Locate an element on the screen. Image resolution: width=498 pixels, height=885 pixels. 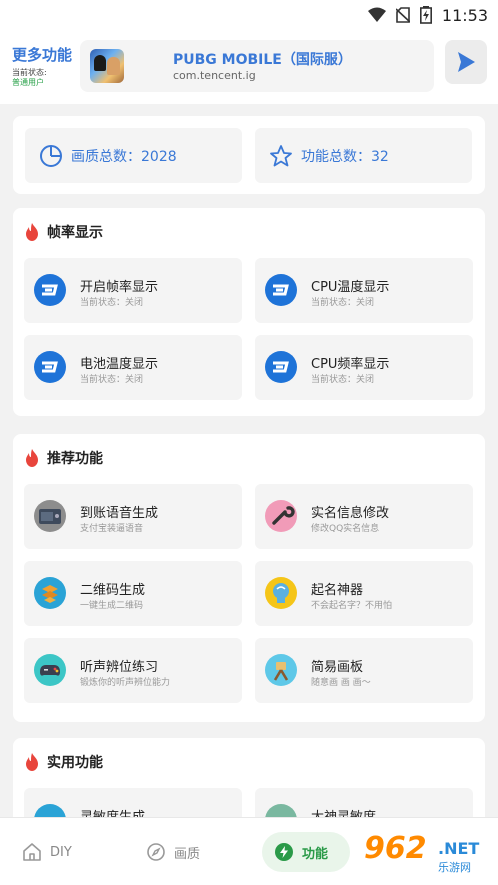
stats-card: 画质总数：2028 功能总数：32 is located at coordinates (249, 155).